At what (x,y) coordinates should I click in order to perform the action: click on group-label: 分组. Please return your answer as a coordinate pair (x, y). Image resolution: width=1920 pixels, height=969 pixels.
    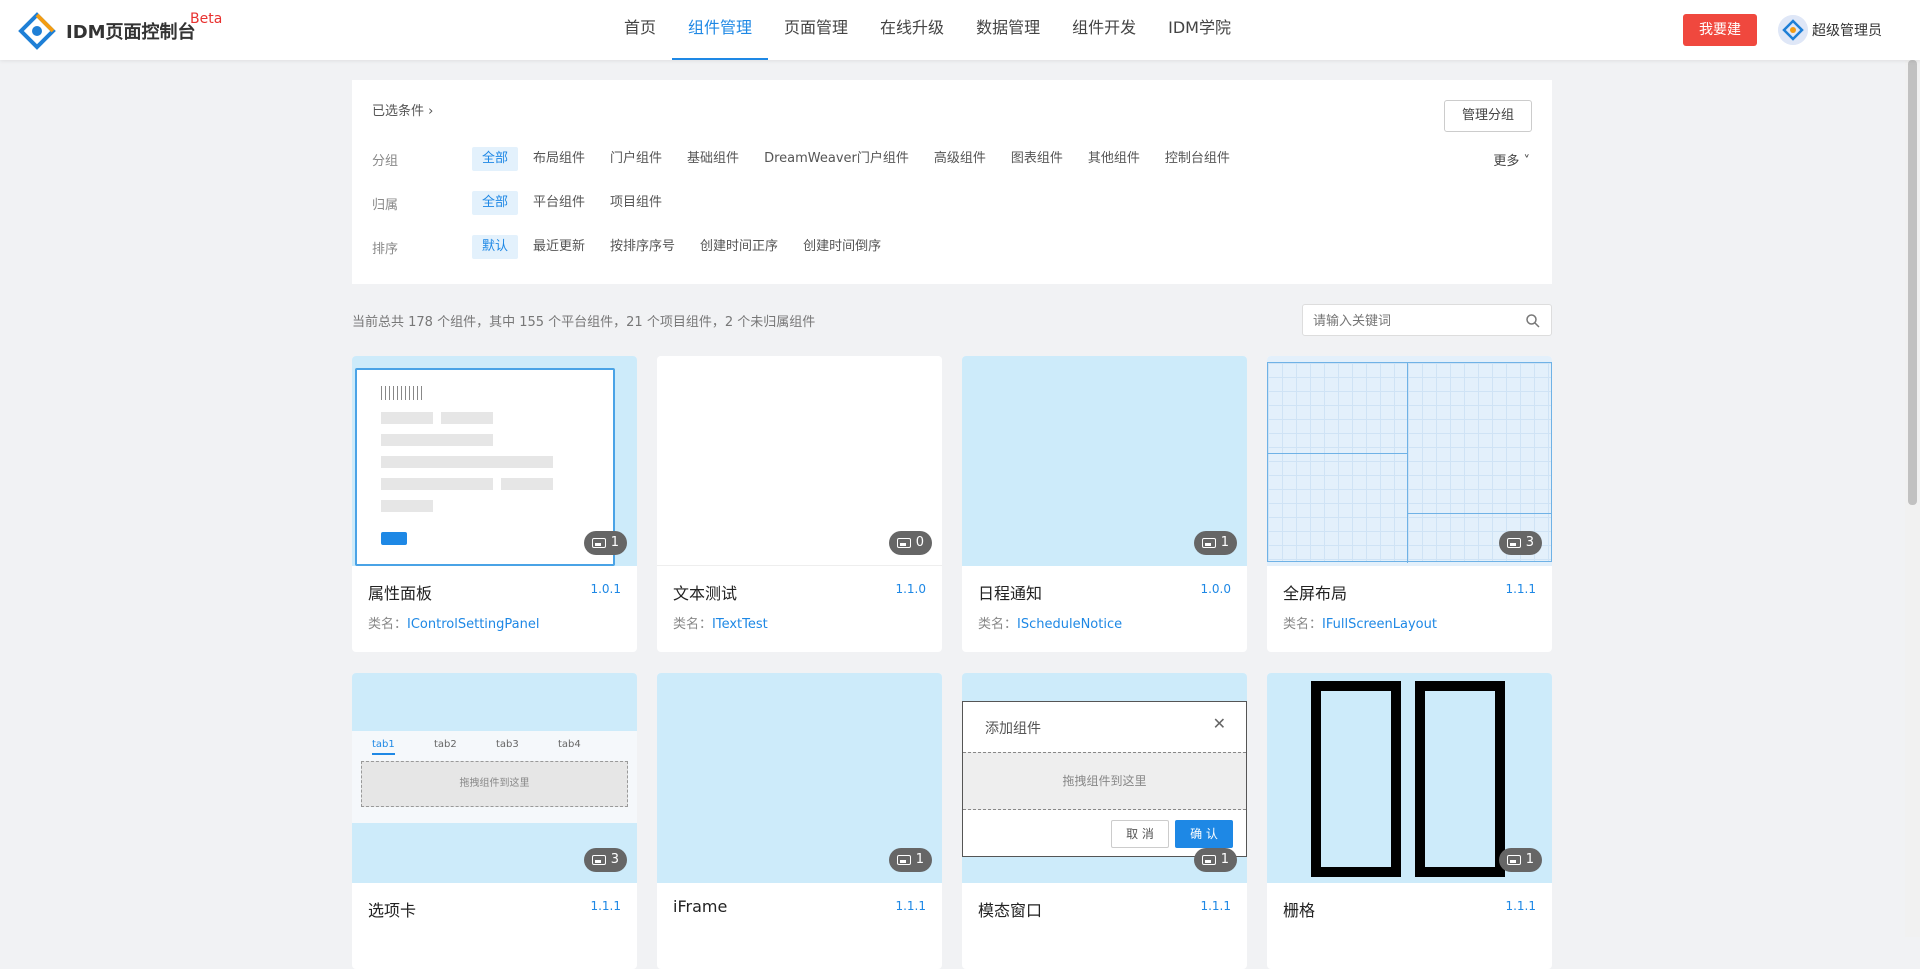
    Looking at the image, I should click on (385, 161).